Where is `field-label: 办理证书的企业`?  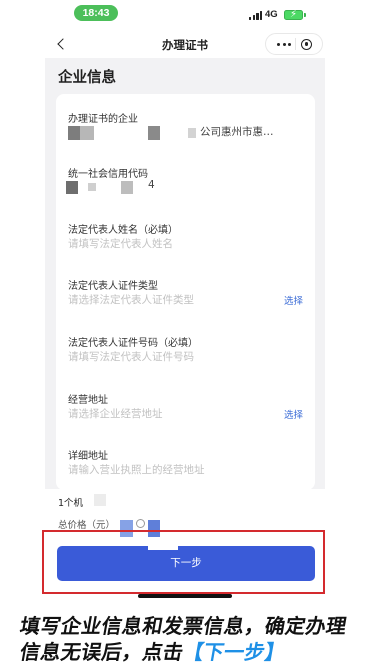
field-label: 办理证书的企业 is located at coordinates (103, 119).